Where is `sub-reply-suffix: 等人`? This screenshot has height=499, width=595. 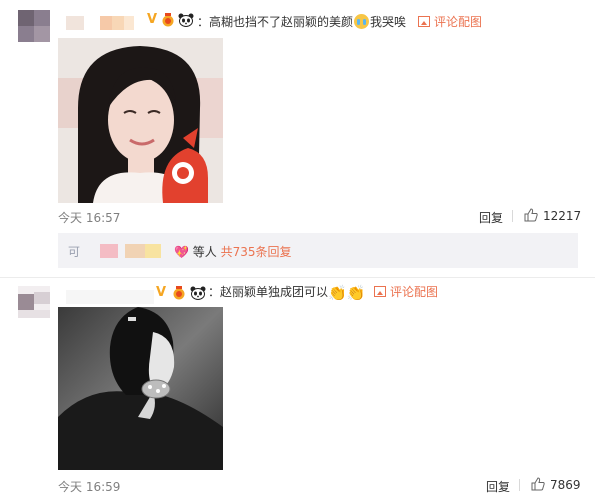
sub-reply-suffix: 等人 is located at coordinates (204, 252).